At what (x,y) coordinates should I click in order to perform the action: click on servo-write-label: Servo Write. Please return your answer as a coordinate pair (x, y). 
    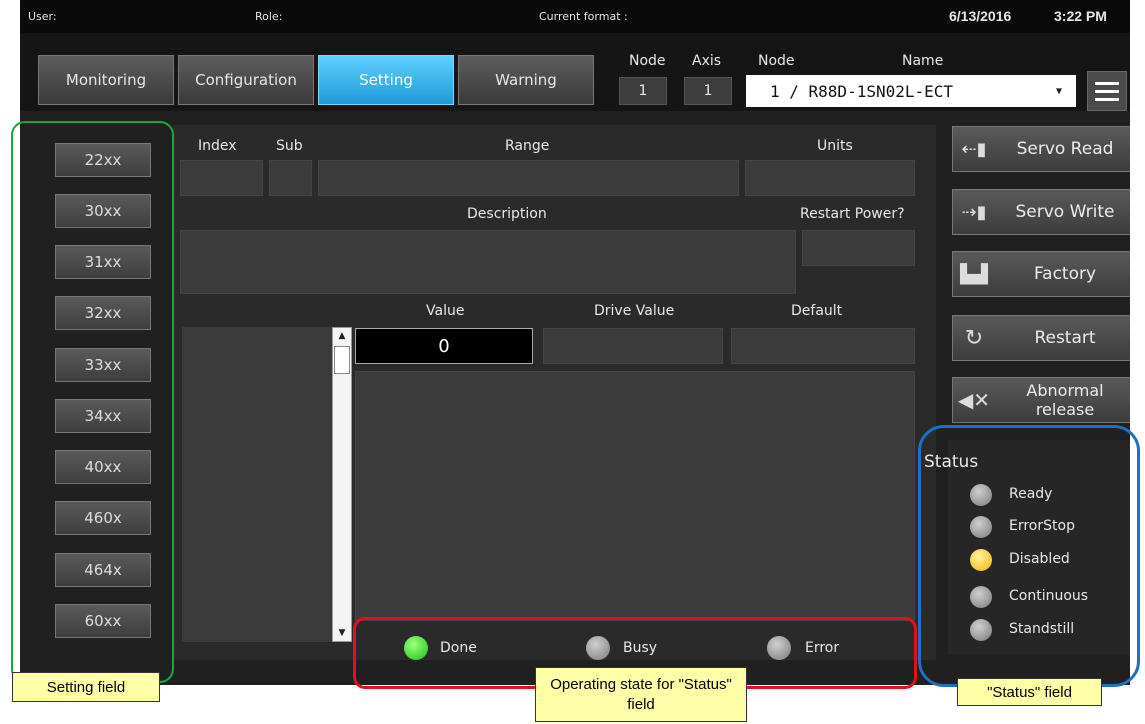
    Looking at the image, I should click on (1065, 212).